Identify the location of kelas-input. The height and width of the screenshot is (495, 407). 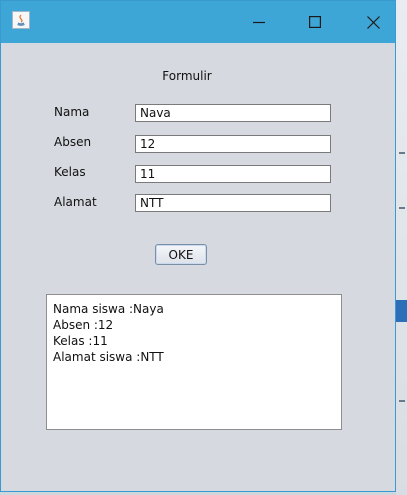
(233, 174).